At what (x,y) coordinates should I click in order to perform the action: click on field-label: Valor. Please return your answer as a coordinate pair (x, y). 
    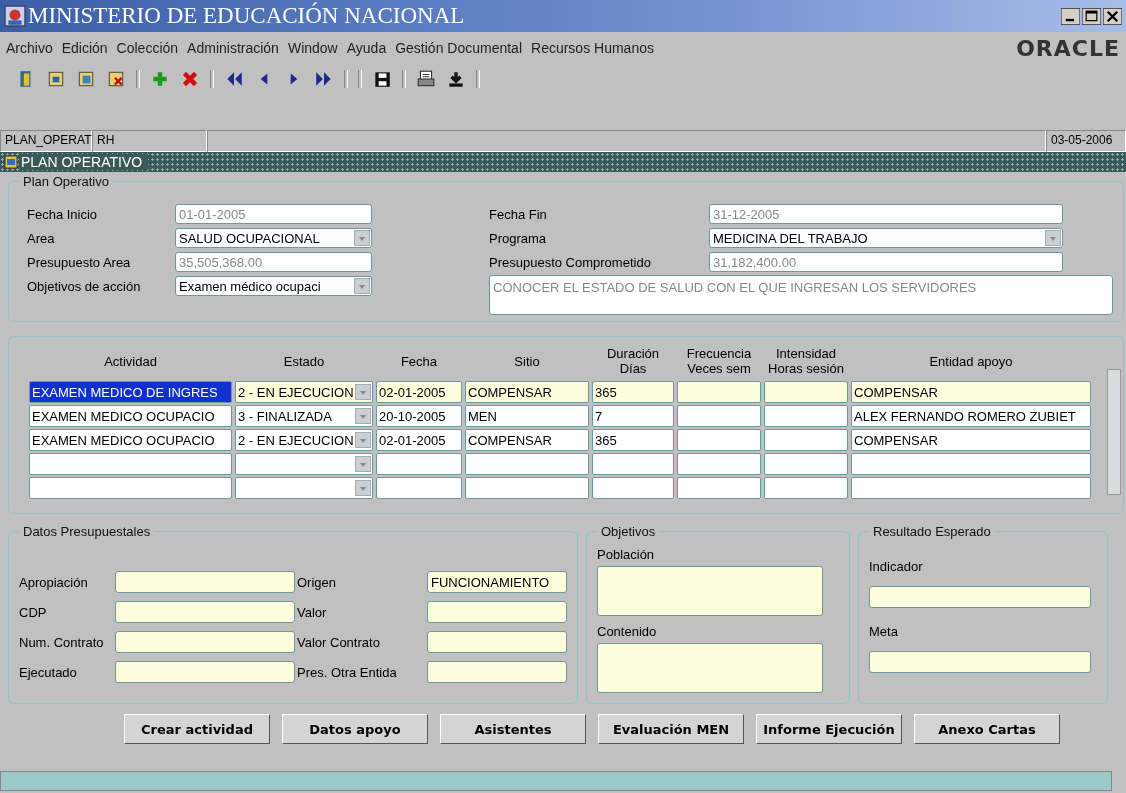
    Looking at the image, I should click on (312, 612).